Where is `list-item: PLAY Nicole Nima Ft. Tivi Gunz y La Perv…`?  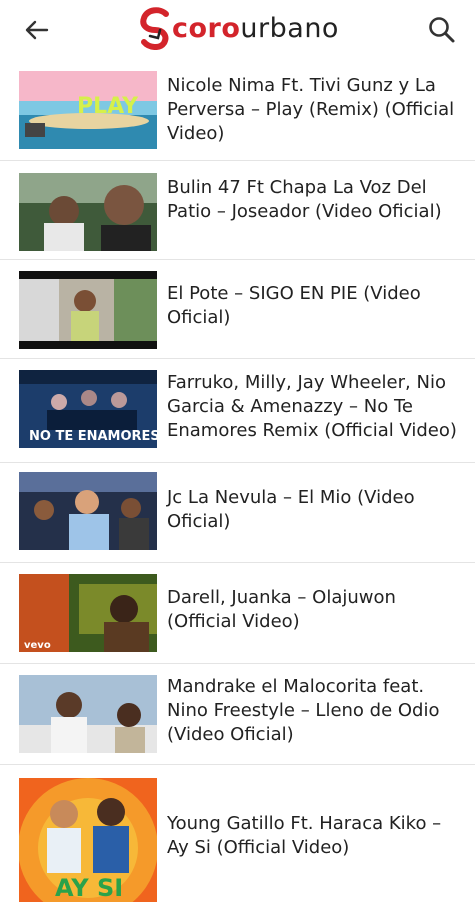
list-item: PLAY Nicole Nima Ft. Tivi Gunz y La Perv… is located at coordinates (237, 111).